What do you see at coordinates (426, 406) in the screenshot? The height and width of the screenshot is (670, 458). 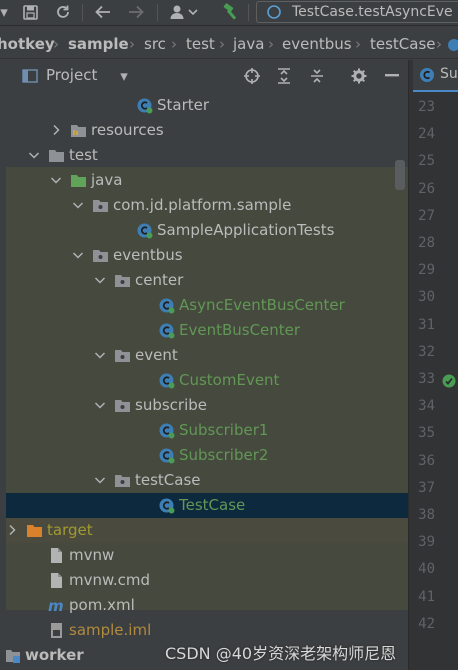 I see `line-number: 34` at bounding box center [426, 406].